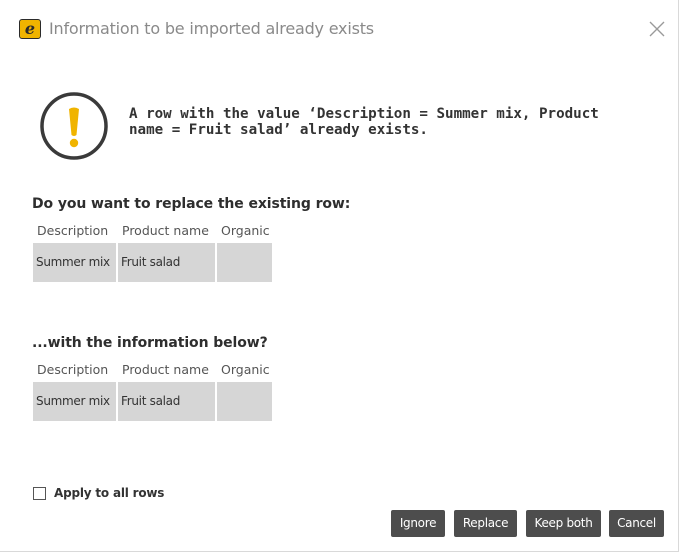 Image resolution: width=680 pixels, height=553 pixels. I want to click on existing-cell-organic, so click(244, 262).